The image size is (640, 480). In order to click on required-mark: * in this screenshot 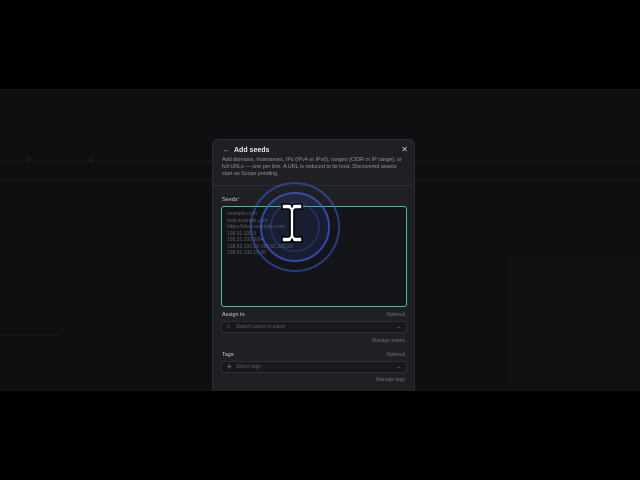, I will do `click(238, 200)`.